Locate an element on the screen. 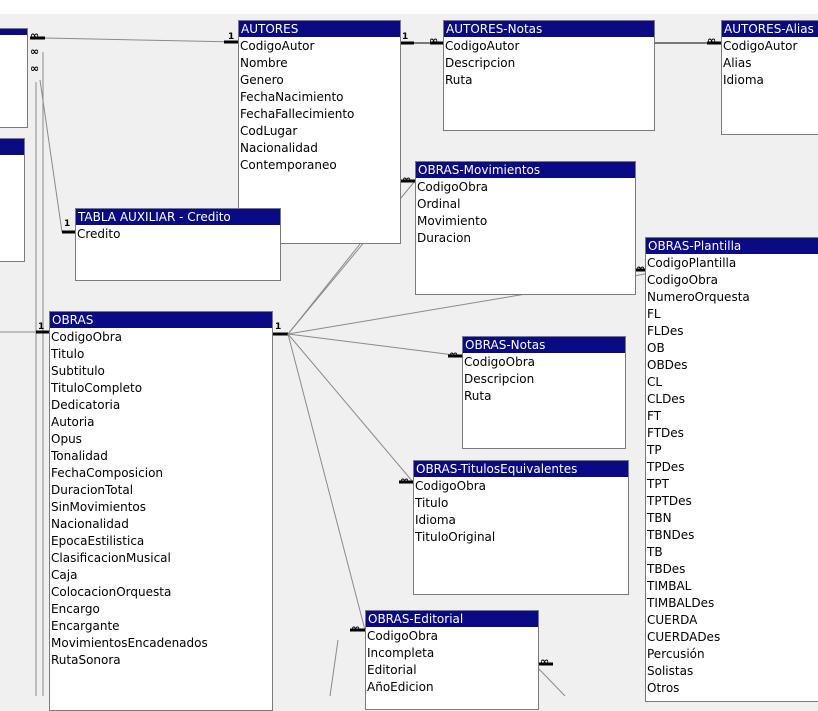  field-item: CL is located at coordinates (732, 382).